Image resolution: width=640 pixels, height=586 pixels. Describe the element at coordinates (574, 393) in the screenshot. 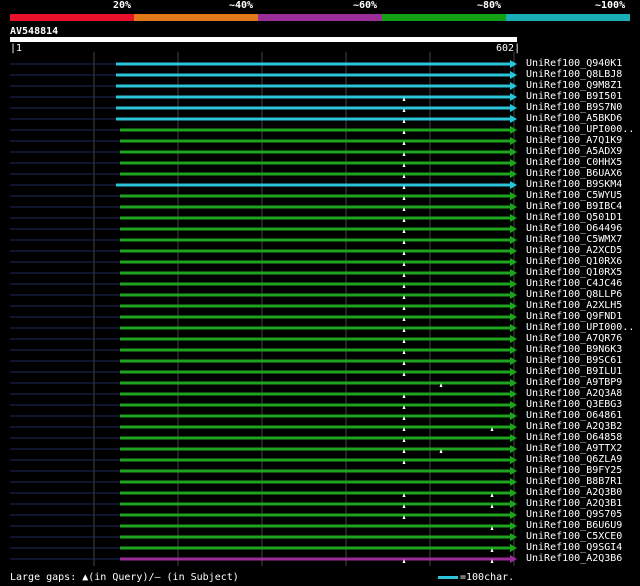

I see `hit-label: UniRef100_A2Q3A8` at that location.